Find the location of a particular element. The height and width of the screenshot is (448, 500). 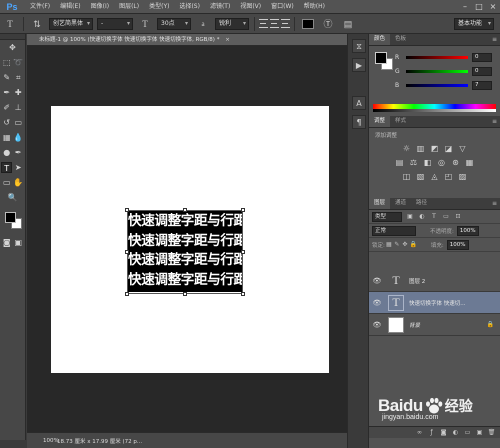

photo-filter-icon: ◎ is located at coordinates (442, 163).